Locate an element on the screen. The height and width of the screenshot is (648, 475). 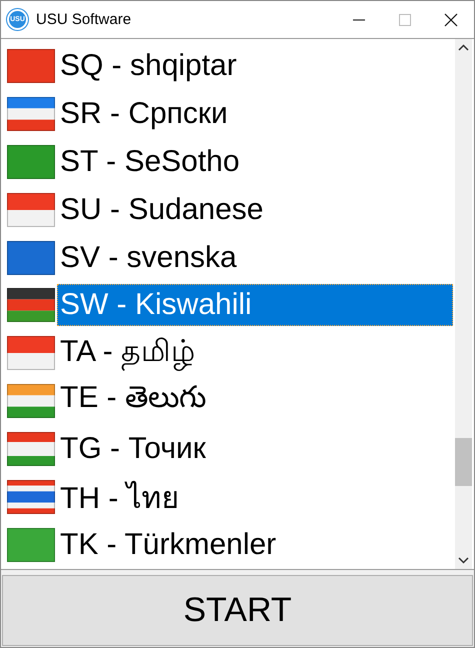
language-item: SU - Sudanese is located at coordinates (255, 209).